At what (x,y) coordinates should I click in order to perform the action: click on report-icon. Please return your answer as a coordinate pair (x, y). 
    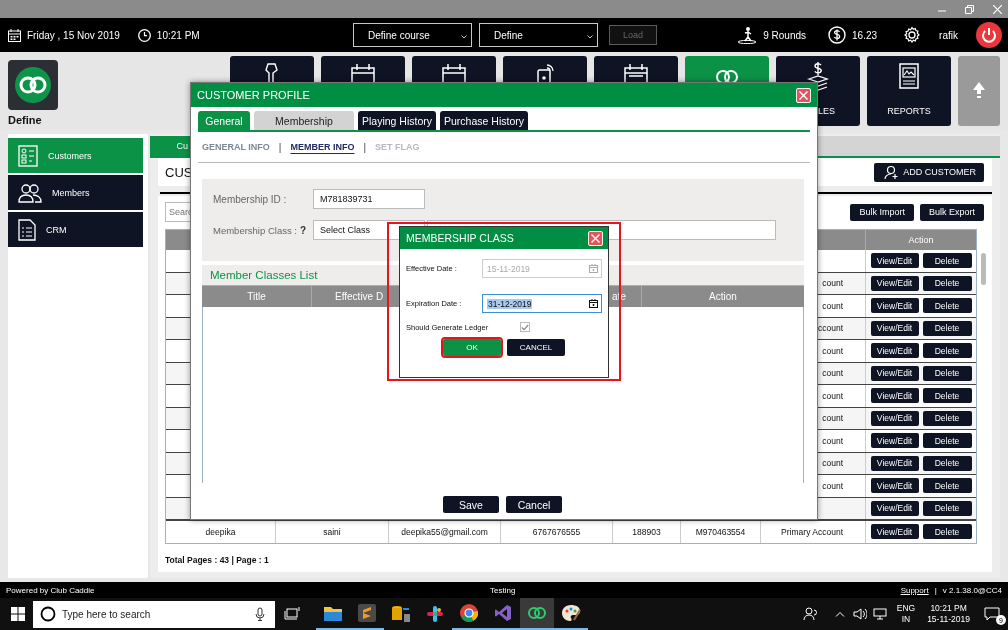
    Looking at the image, I should click on (909, 76).